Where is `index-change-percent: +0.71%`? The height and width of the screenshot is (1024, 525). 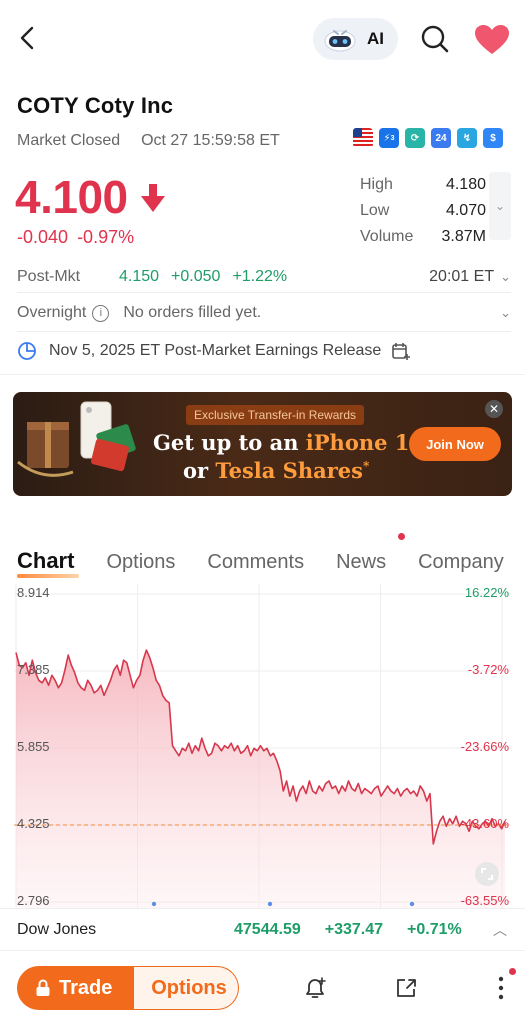 index-change-percent: +0.71% is located at coordinates (434, 929).